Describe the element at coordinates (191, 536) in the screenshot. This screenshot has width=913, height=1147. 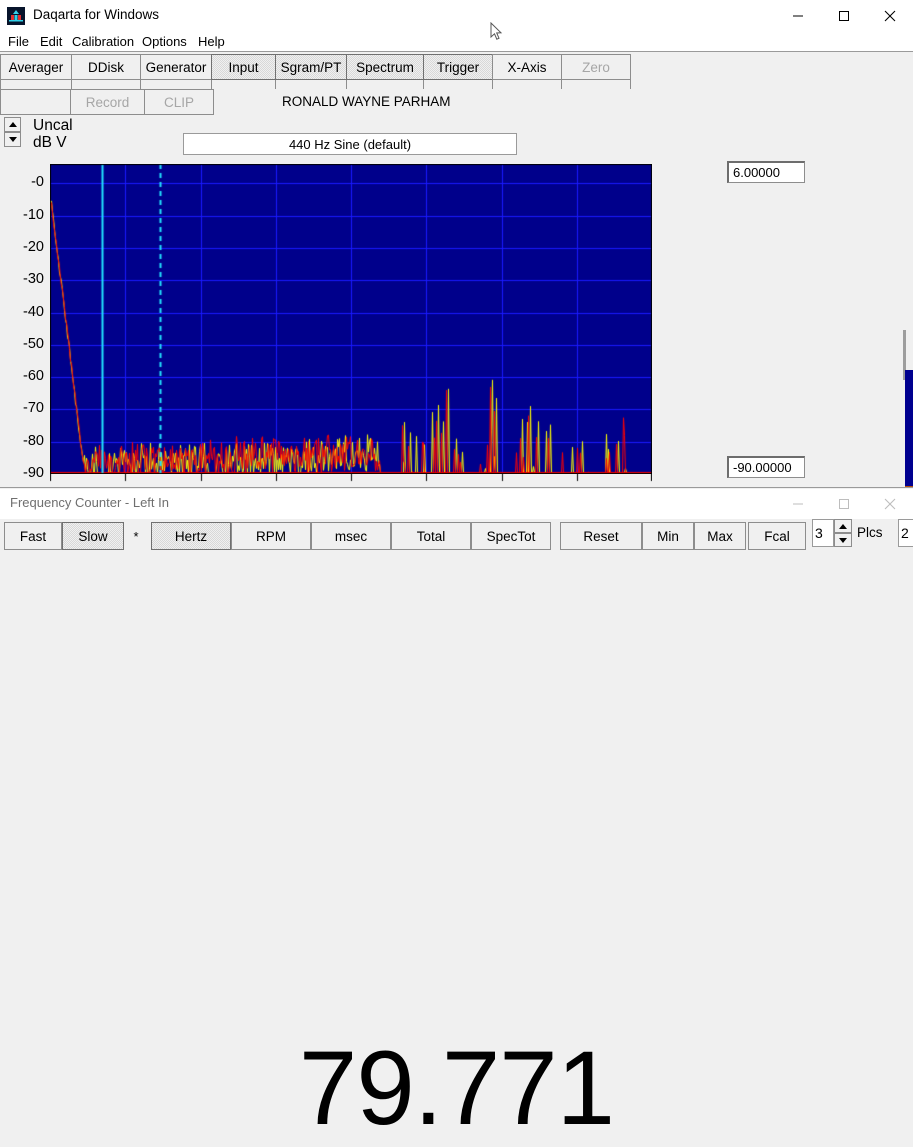
I see `fc-button-hertz: Hertz` at that location.